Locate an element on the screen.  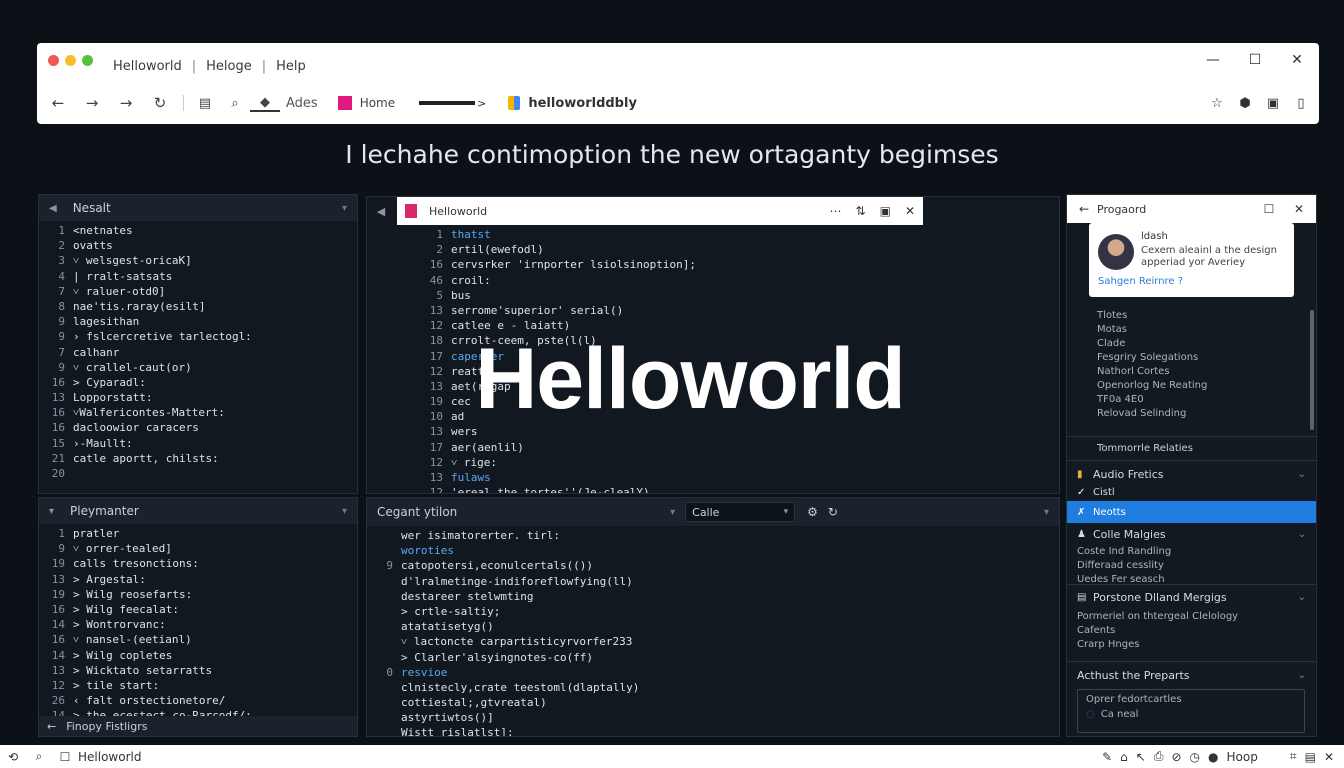
scrollbar is located at coordinates (1312, 370).